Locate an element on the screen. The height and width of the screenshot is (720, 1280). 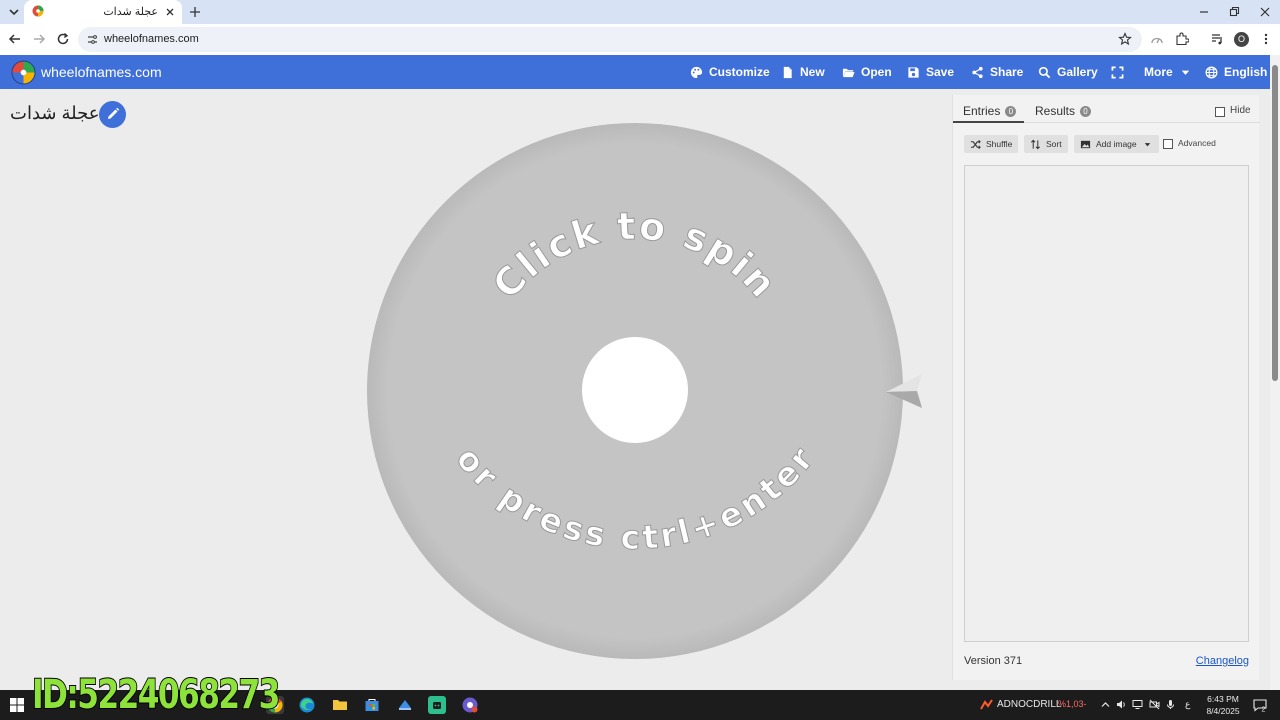
gallery-button: Gallery is located at coordinates (1068, 72).